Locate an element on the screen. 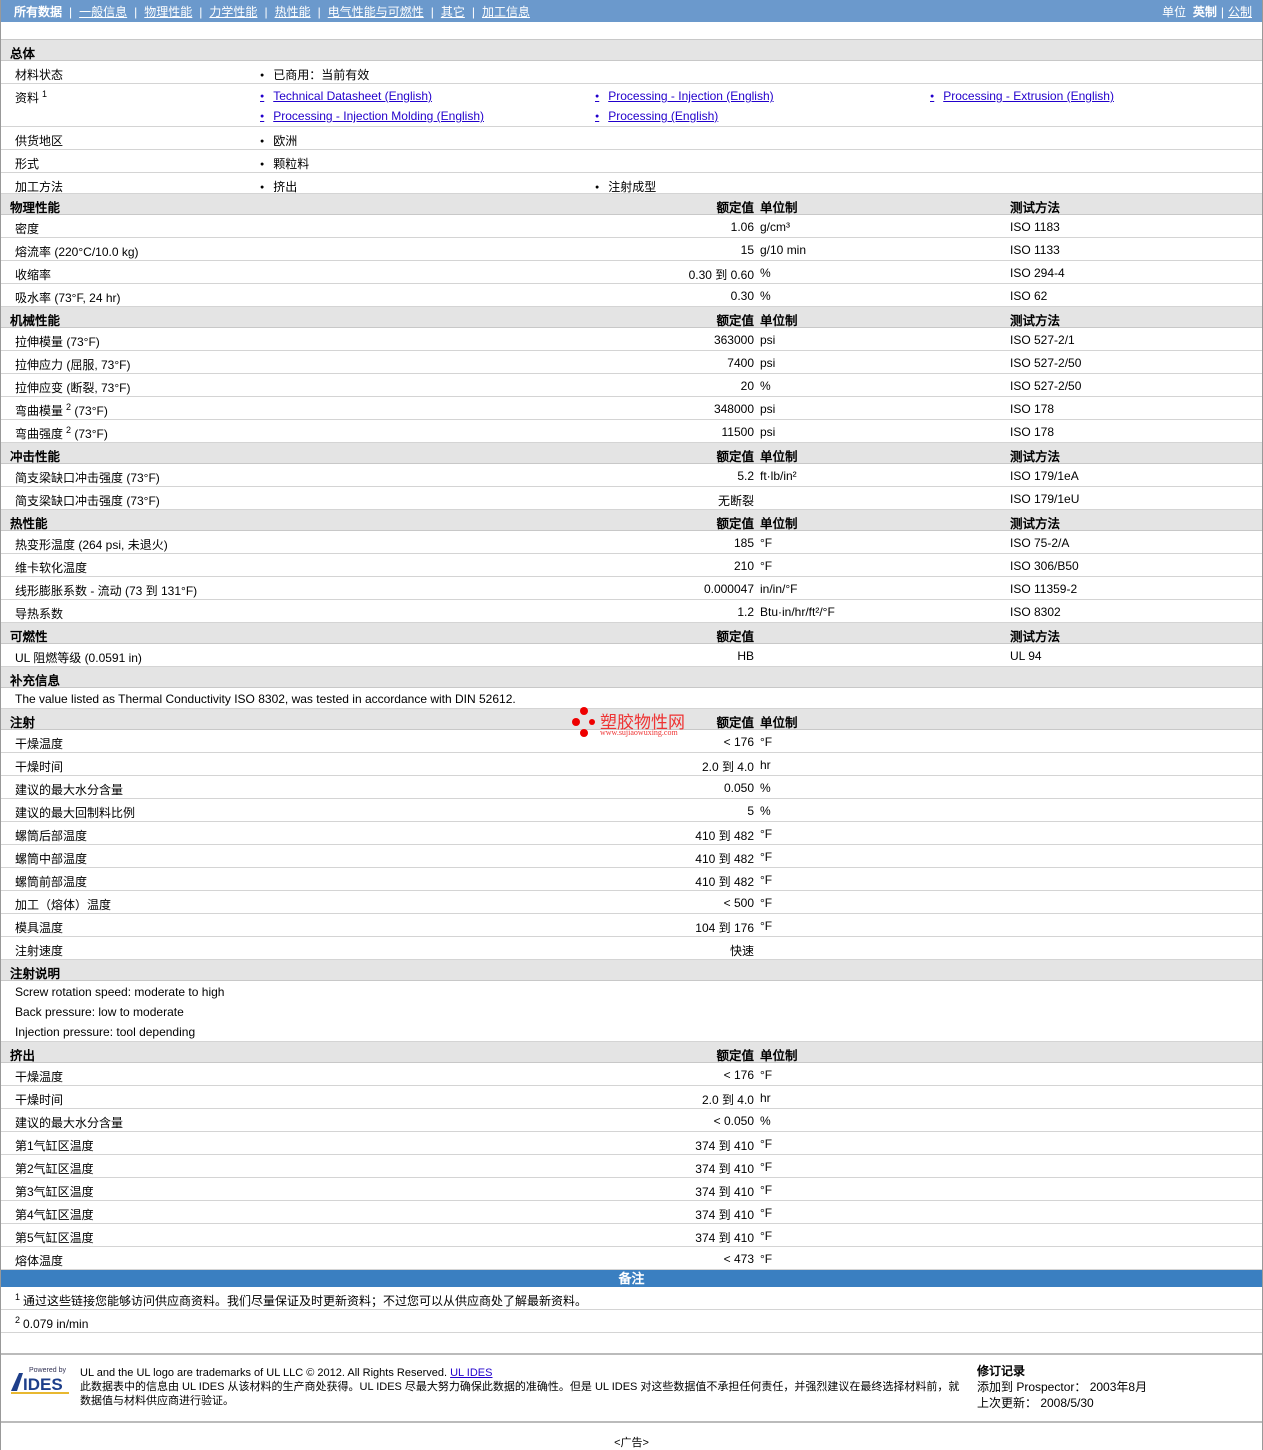  section-title: 补充信息 is located at coordinates (35, 681).